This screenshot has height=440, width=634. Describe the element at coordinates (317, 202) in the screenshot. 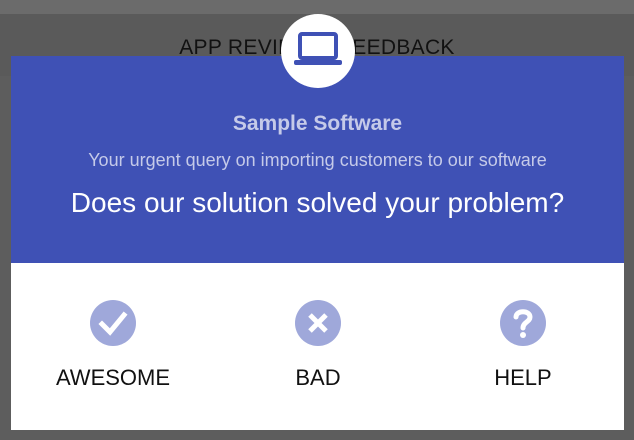

I see `dialog-question: Does our solution solved your problem?` at that location.